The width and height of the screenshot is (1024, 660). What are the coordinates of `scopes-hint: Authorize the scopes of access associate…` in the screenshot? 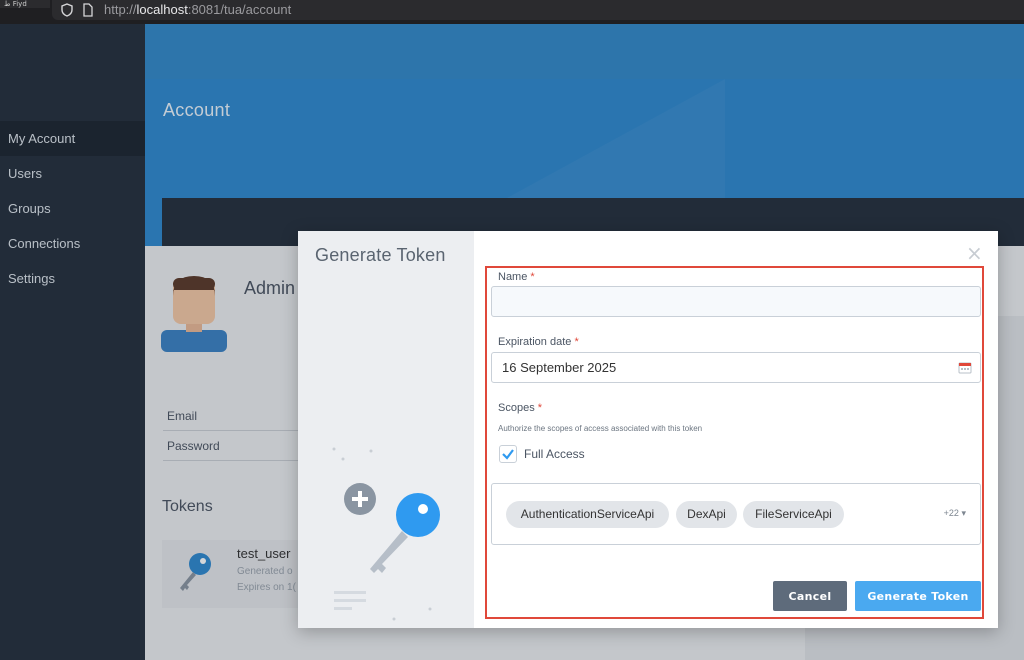 It's located at (600, 428).